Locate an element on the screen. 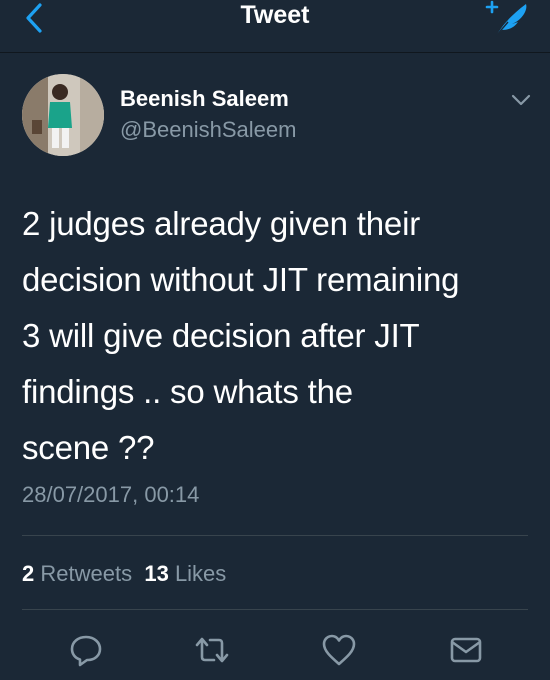 The height and width of the screenshot is (680, 550). retweets-count: 2 is located at coordinates (28, 573).